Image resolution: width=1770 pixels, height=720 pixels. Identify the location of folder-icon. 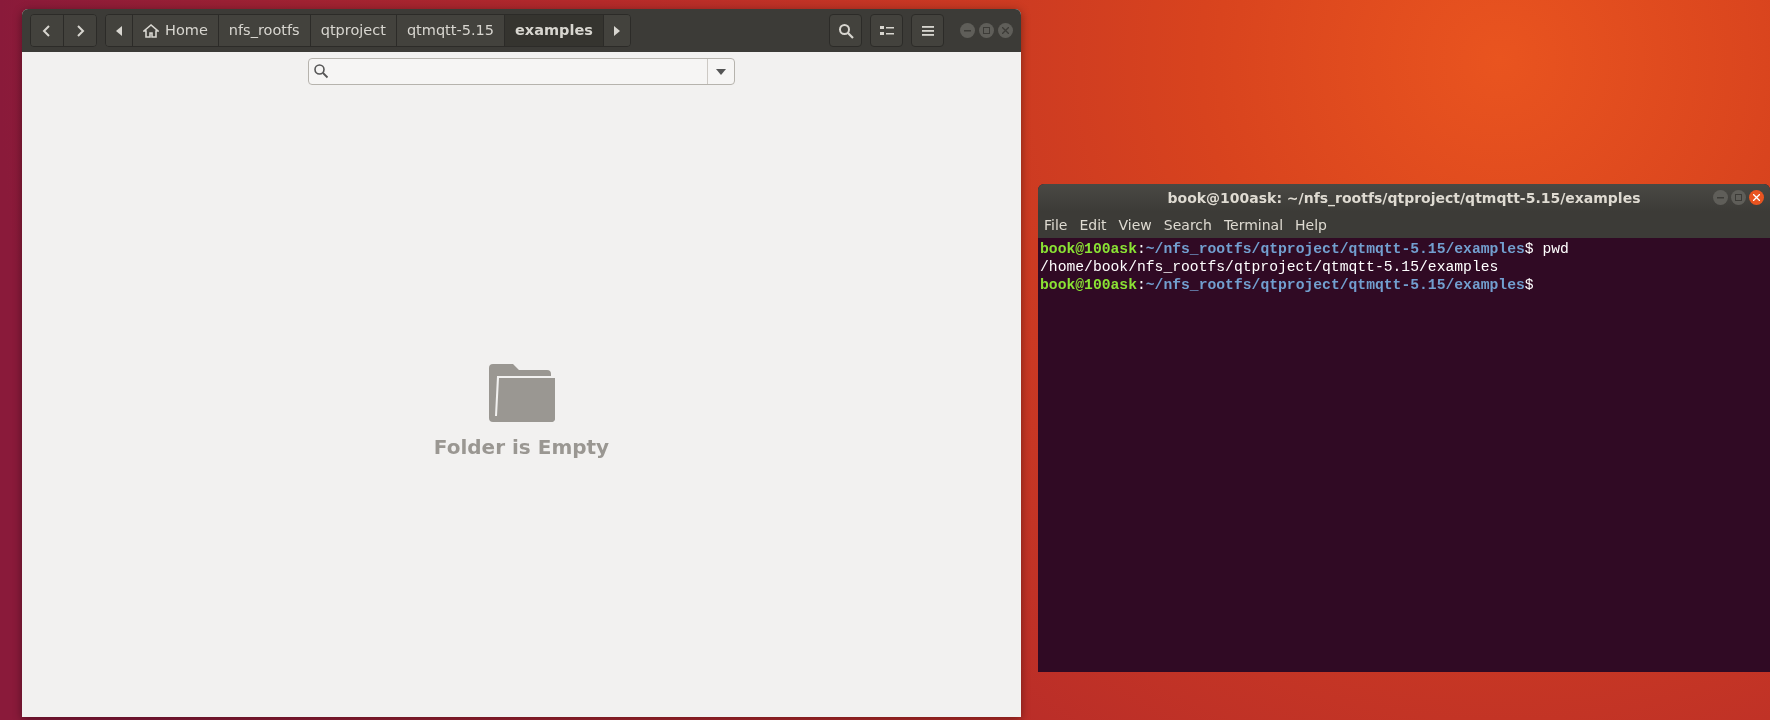
(521, 393).